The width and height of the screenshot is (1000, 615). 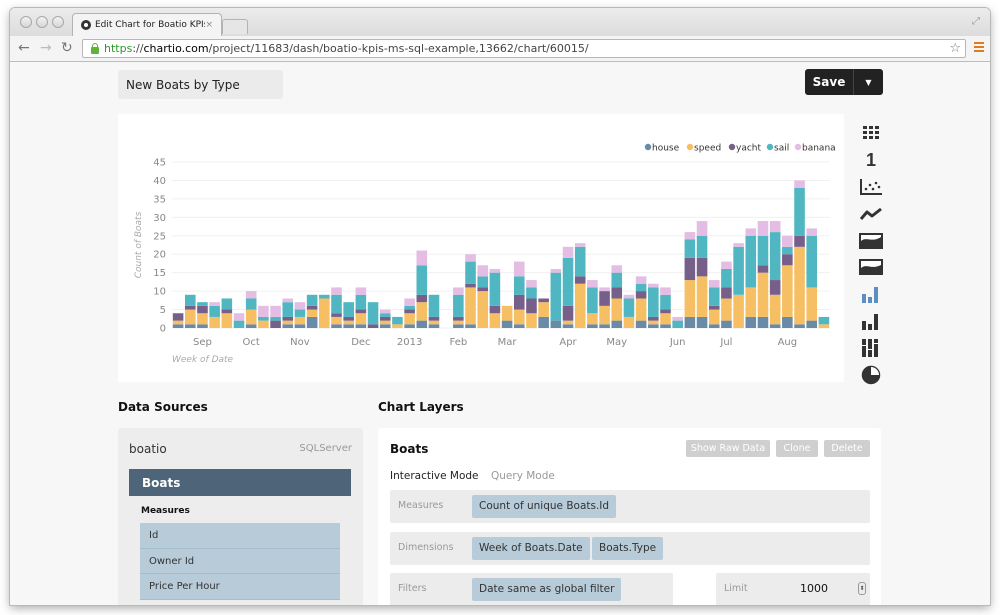 I want to click on show-raw-data-button: Show Raw Data, so click(x=728, y=448).